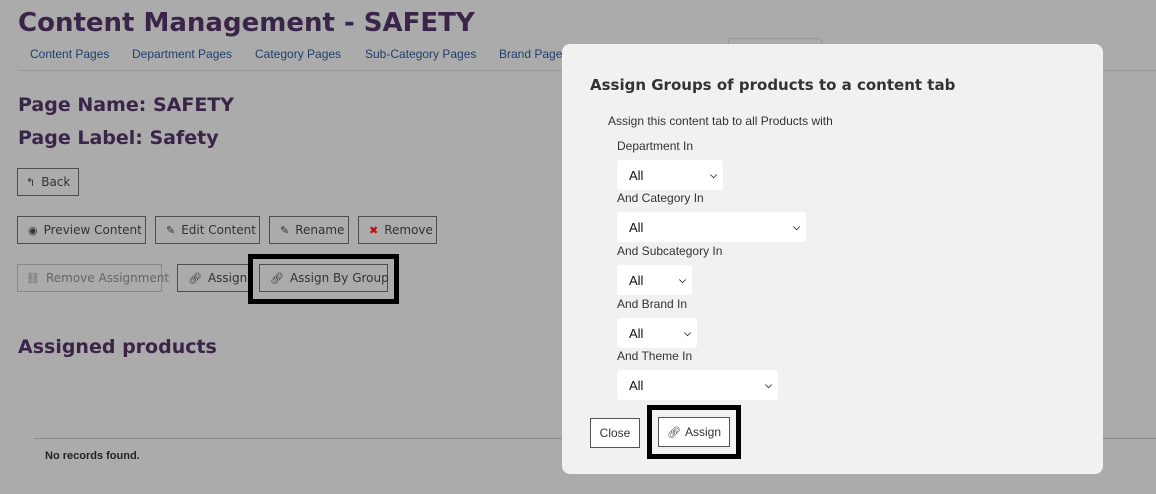  I want to click on assign-label: Assign, so click(227, 278).